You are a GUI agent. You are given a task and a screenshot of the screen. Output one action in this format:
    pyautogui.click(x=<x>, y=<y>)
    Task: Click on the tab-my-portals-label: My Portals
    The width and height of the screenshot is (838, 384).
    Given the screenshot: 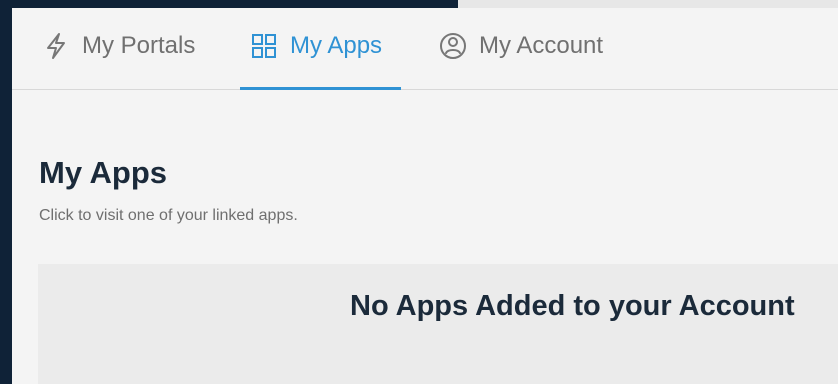 What is the action you would take?
    pyautogui.click(x=139, y=45)
    